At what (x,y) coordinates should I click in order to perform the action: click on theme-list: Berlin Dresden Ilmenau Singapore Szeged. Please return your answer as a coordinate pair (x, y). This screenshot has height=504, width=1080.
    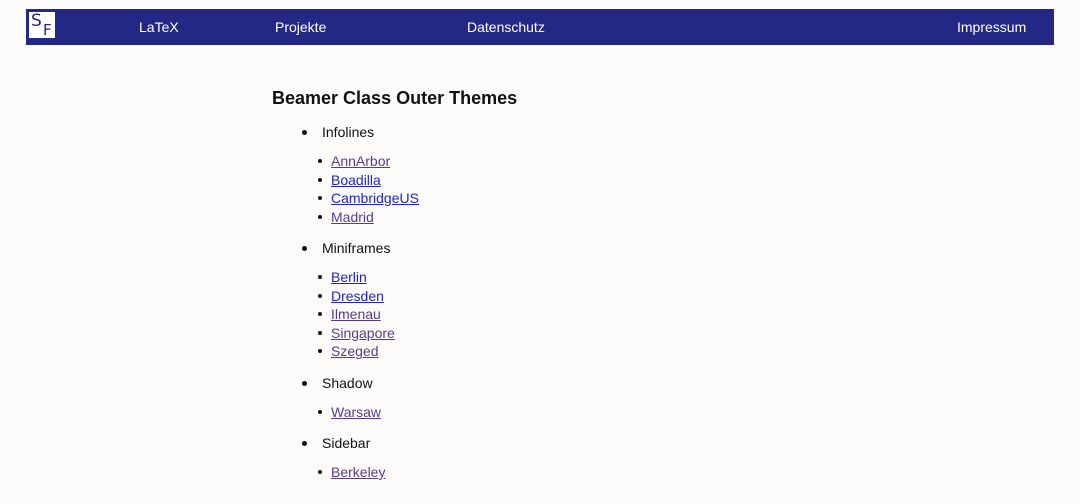
    Looking at the image, I should click on (622, 314).